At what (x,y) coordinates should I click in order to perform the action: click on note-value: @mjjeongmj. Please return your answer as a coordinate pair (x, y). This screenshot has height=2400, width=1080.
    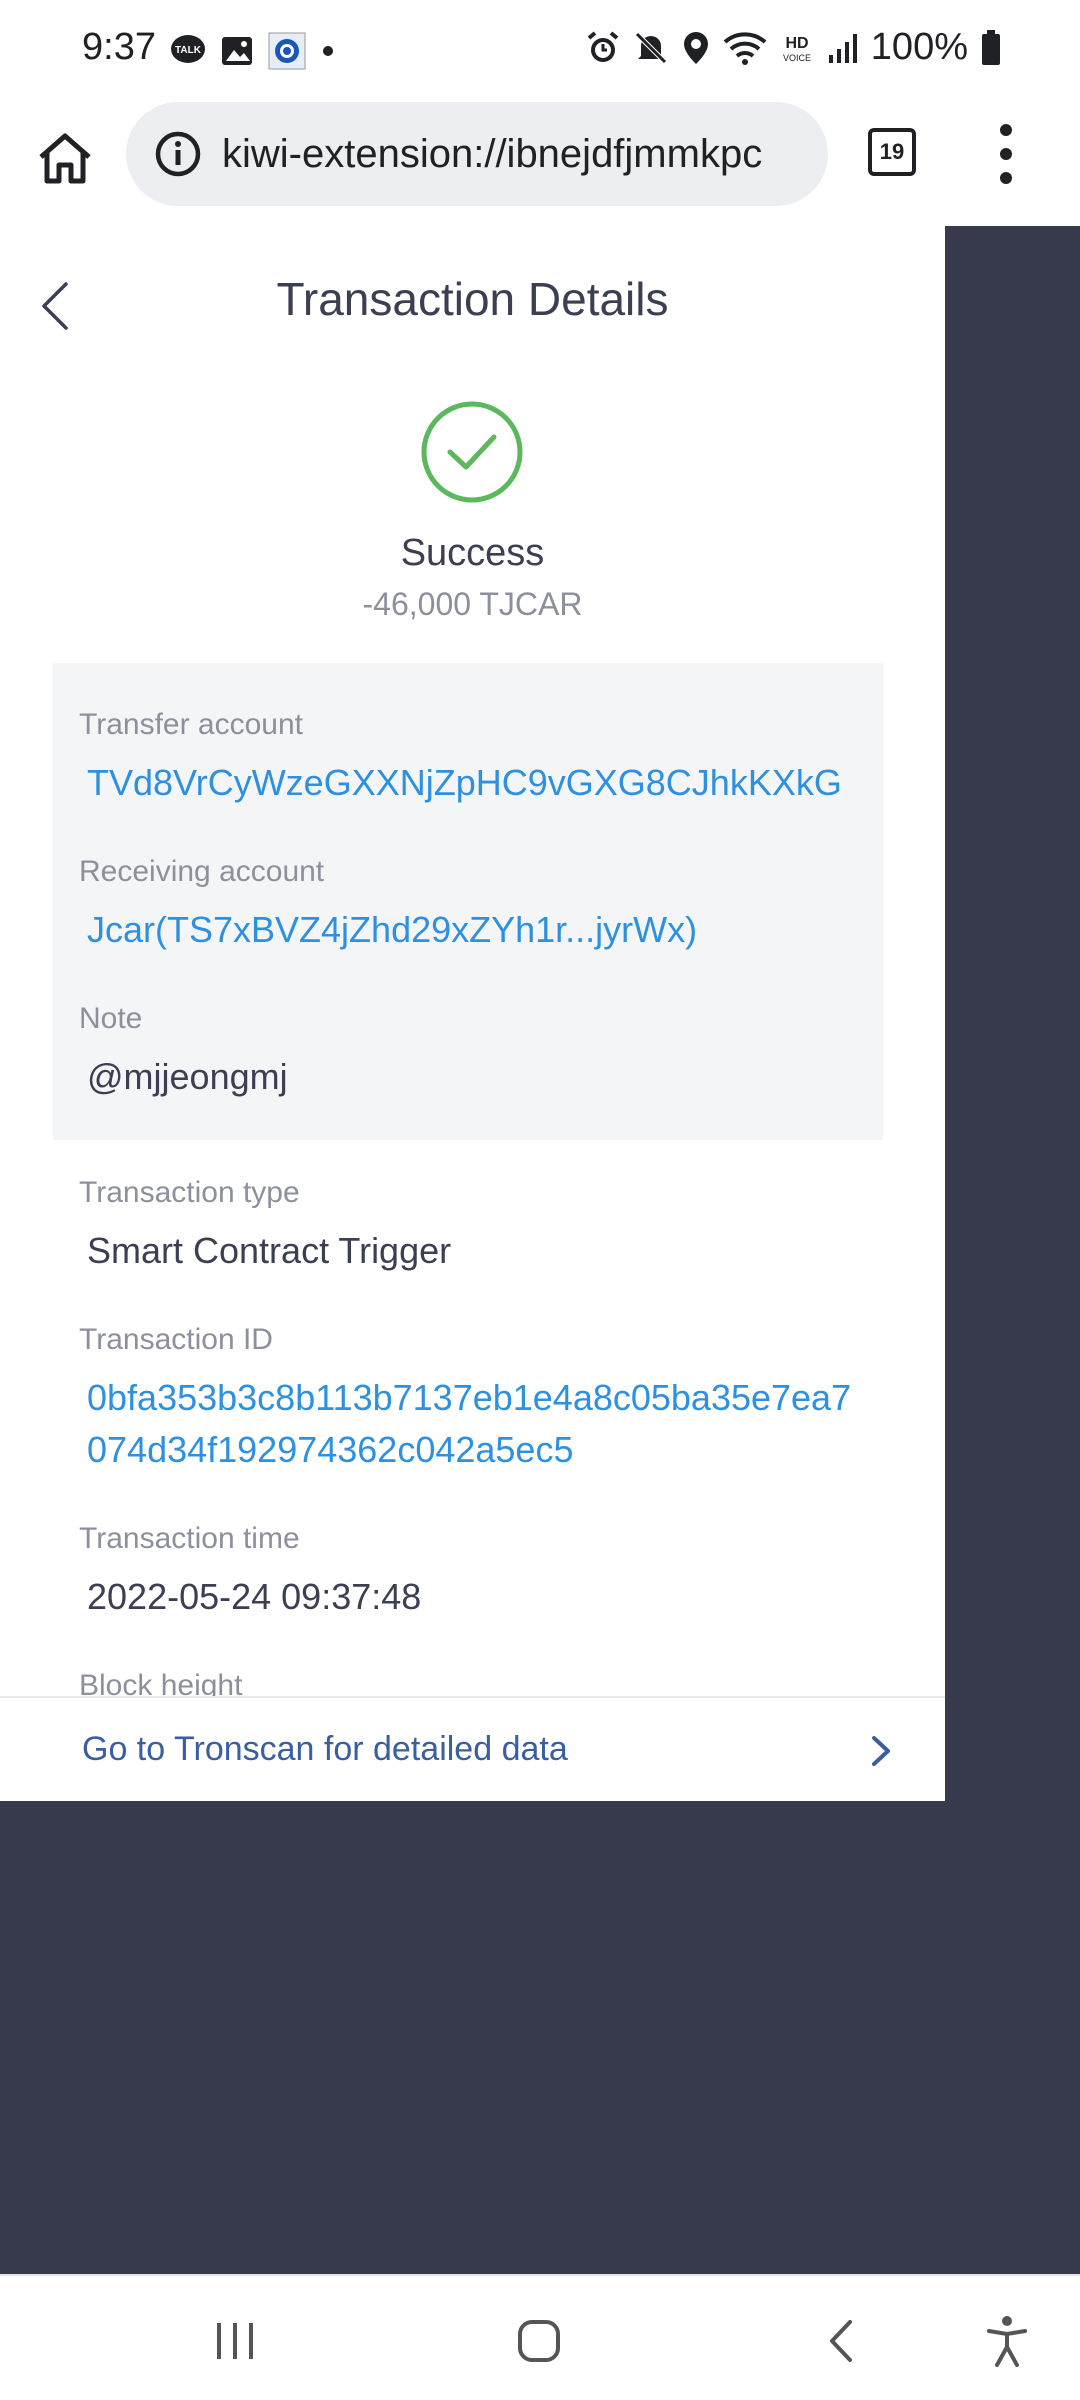
    Looking at the image, I should click on (187, 1076).